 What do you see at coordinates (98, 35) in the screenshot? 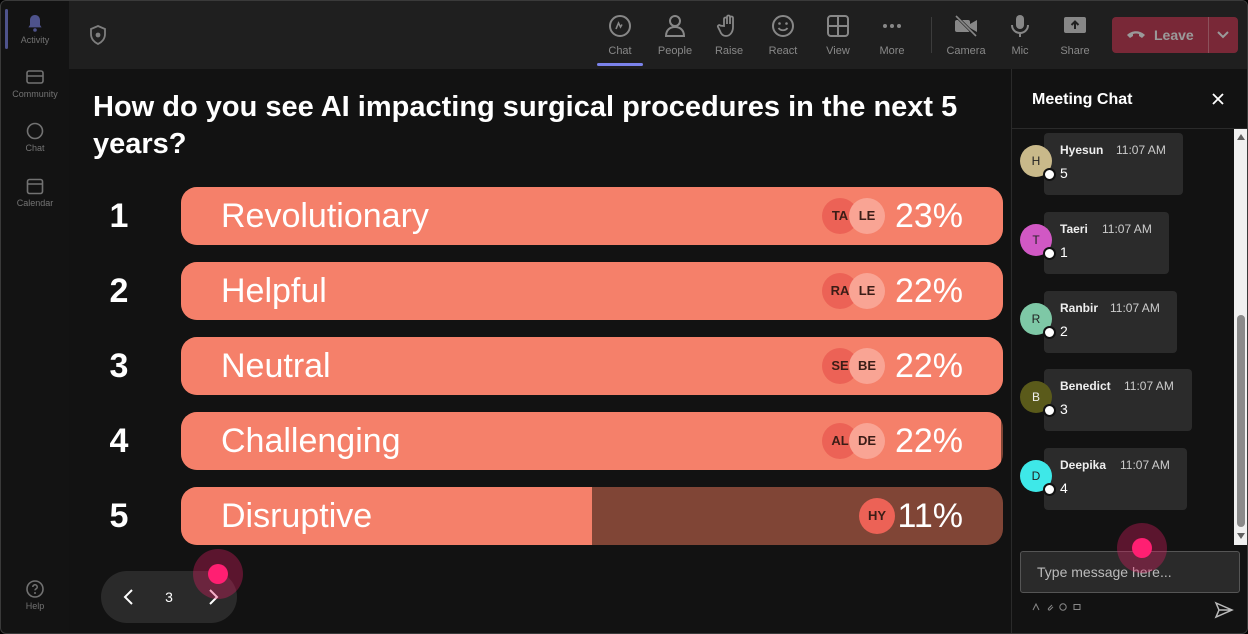
I see `shield-icon` at bounding box center [98, 35].